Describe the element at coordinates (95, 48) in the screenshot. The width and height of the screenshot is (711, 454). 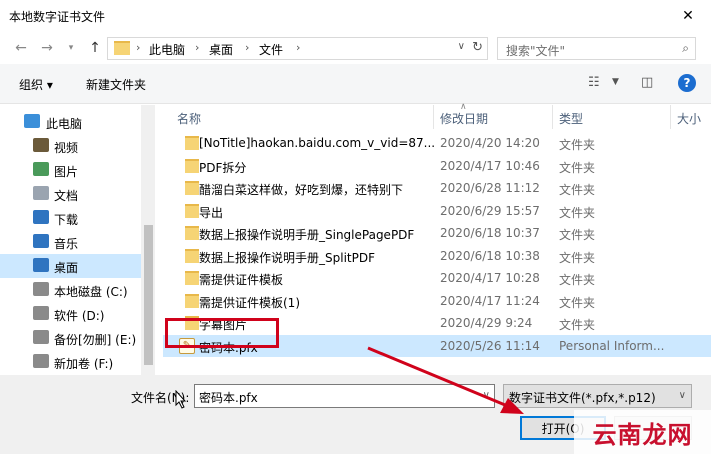
I see `up-button: ↑` at that location.